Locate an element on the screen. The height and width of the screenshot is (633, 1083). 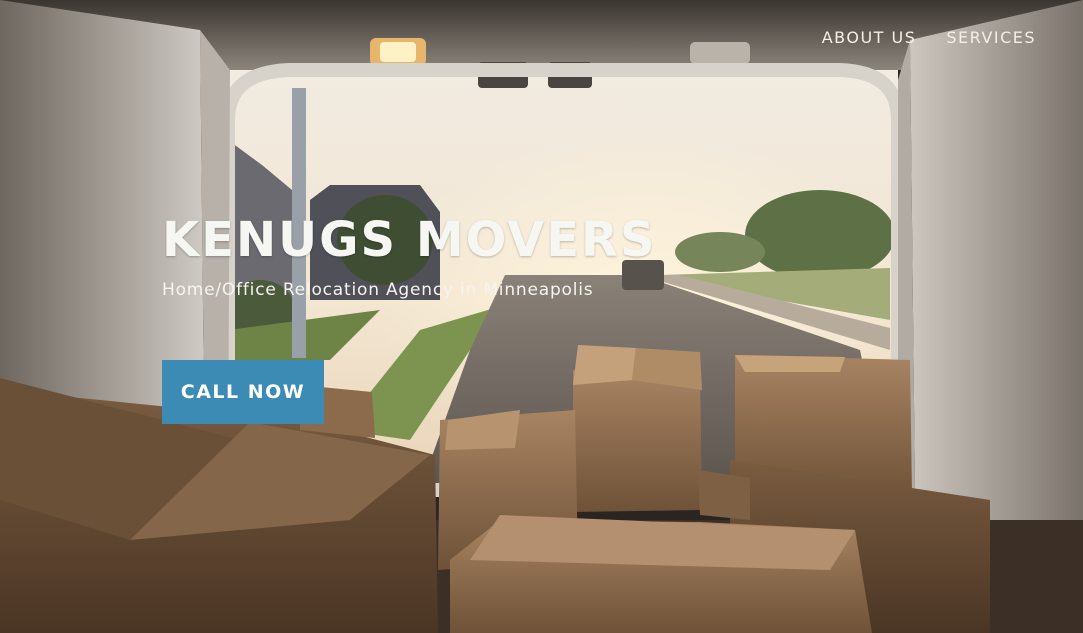
nav-link-about-us: ABOUT US is located at coordinates (869, 37).